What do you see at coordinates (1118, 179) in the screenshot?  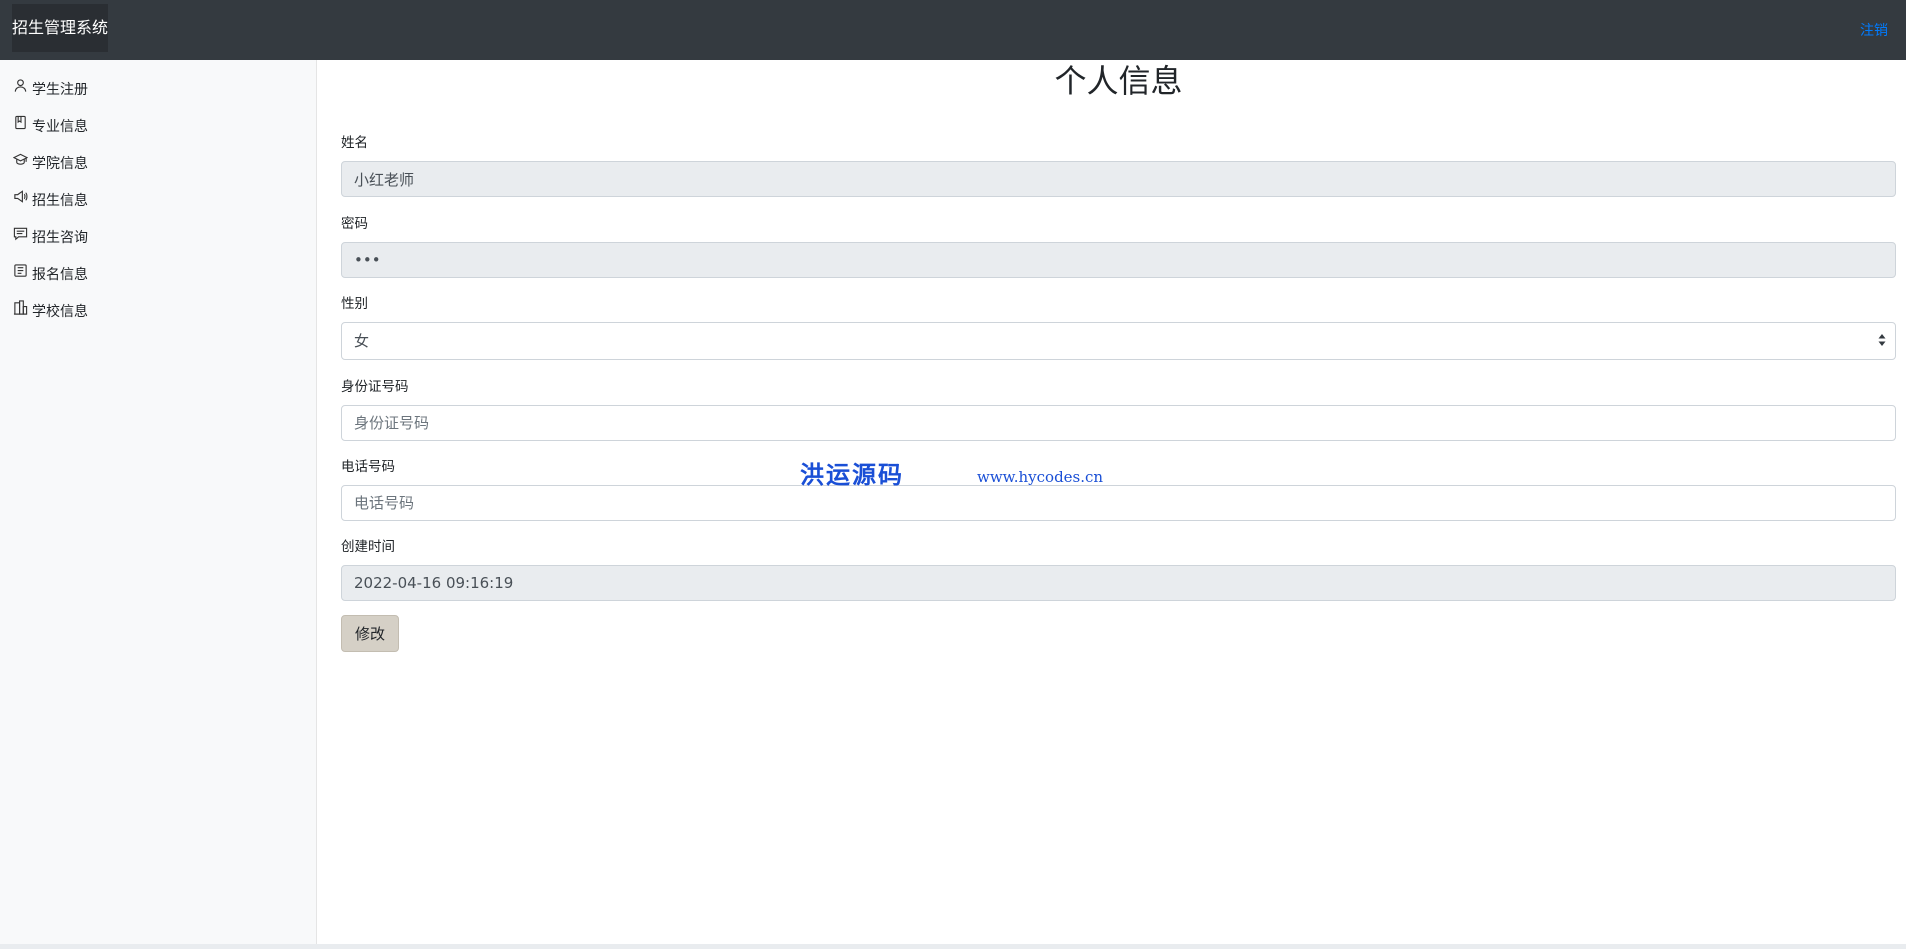 I see `name-field` at bounding box center [1118, 179].